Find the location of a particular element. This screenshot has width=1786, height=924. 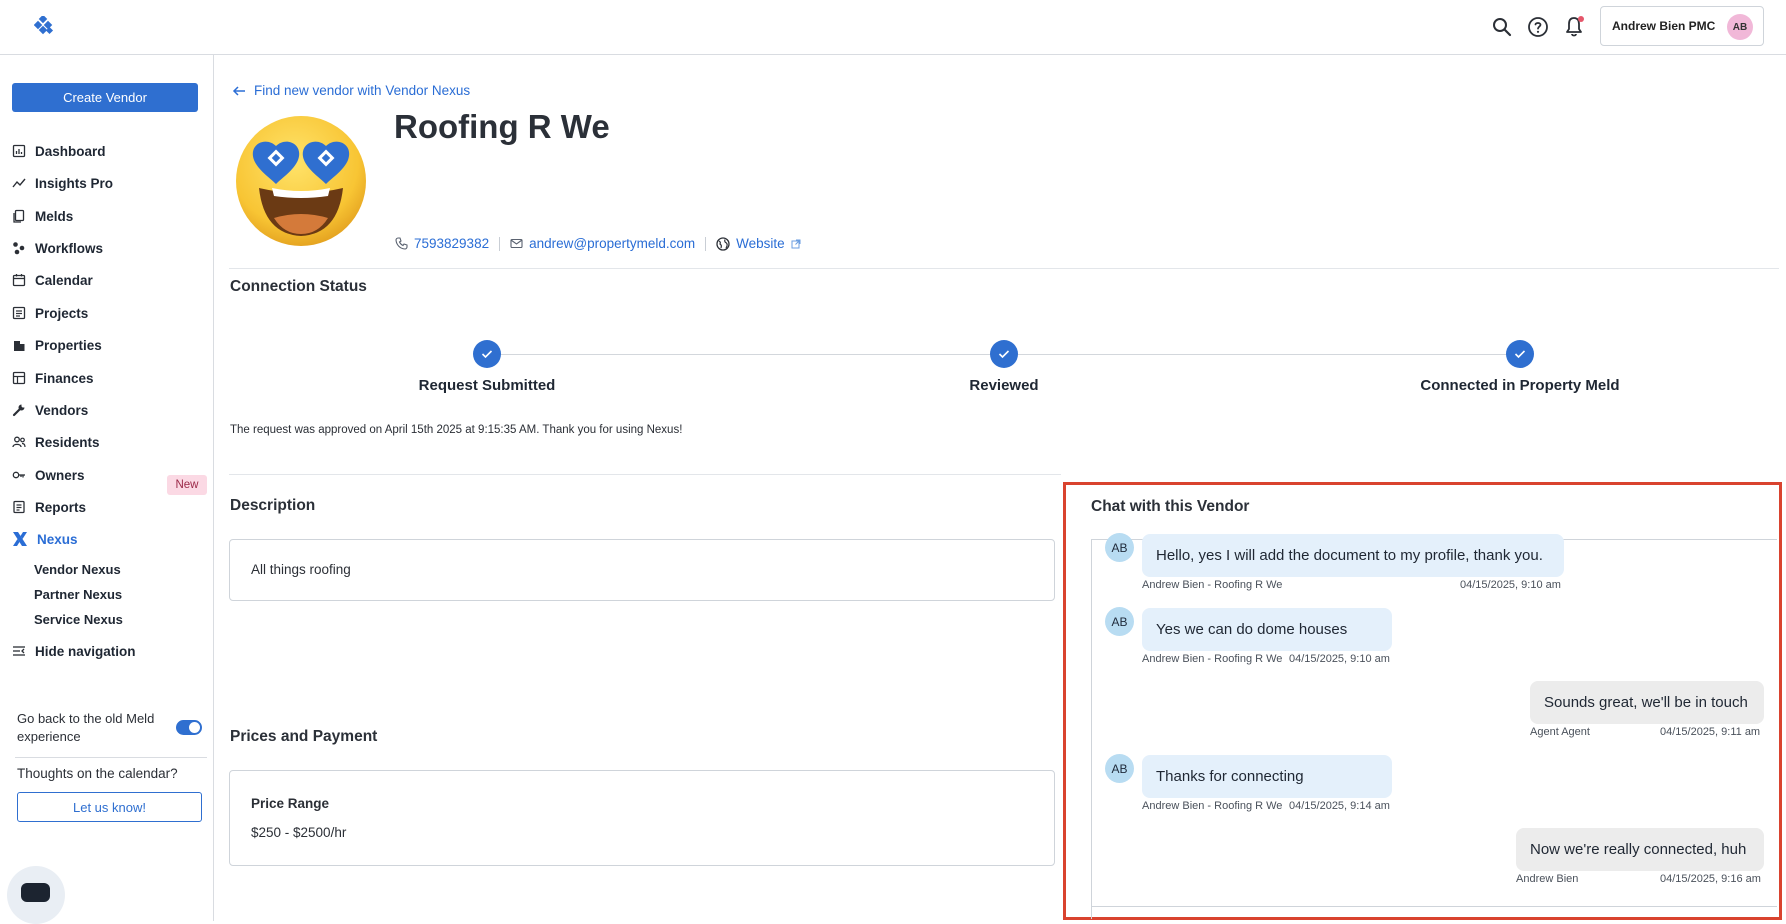

sidebar-item-workflows: Workflows is located at coordinates (57, 248).